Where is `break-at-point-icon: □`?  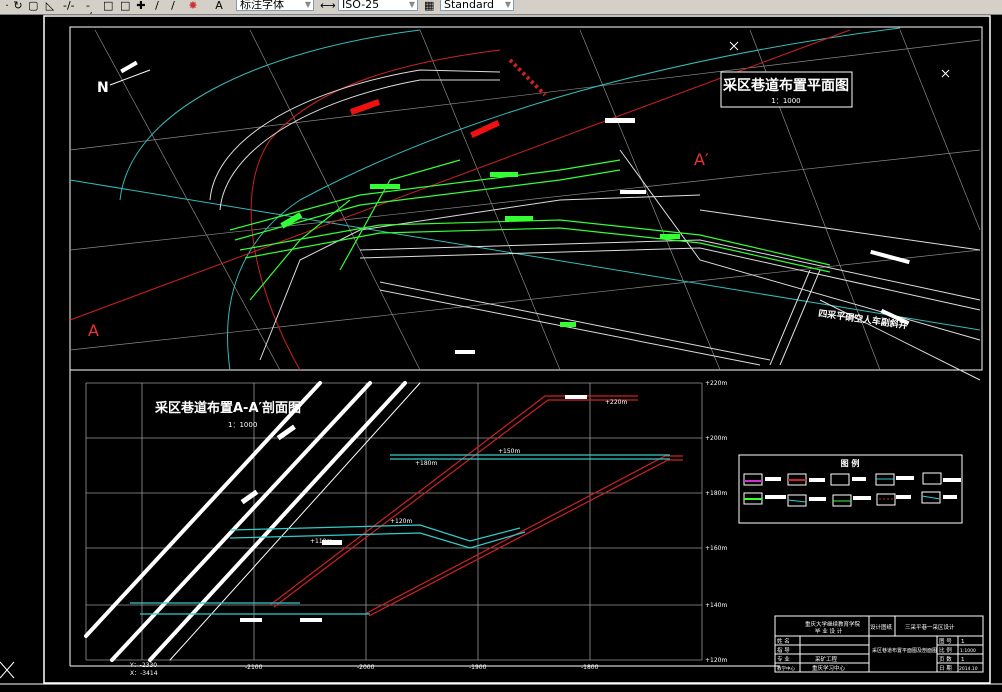 break-at-point-icon: □ is located at coordinates (125, 6).